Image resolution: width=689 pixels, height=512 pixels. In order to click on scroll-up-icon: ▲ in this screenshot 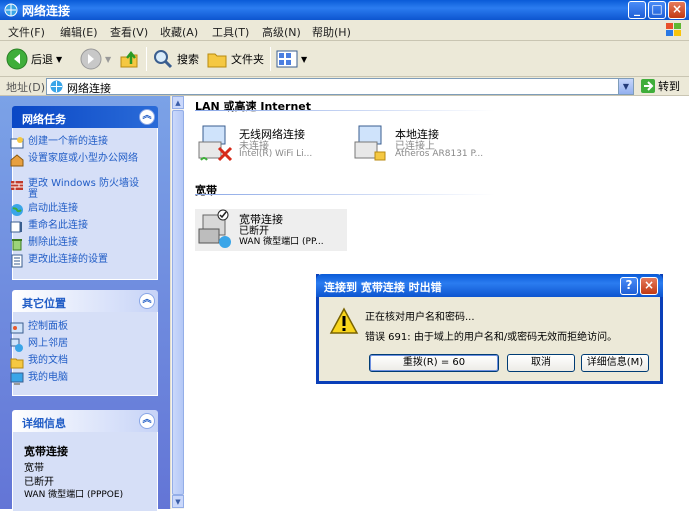, I will do `click(178, 102)`.